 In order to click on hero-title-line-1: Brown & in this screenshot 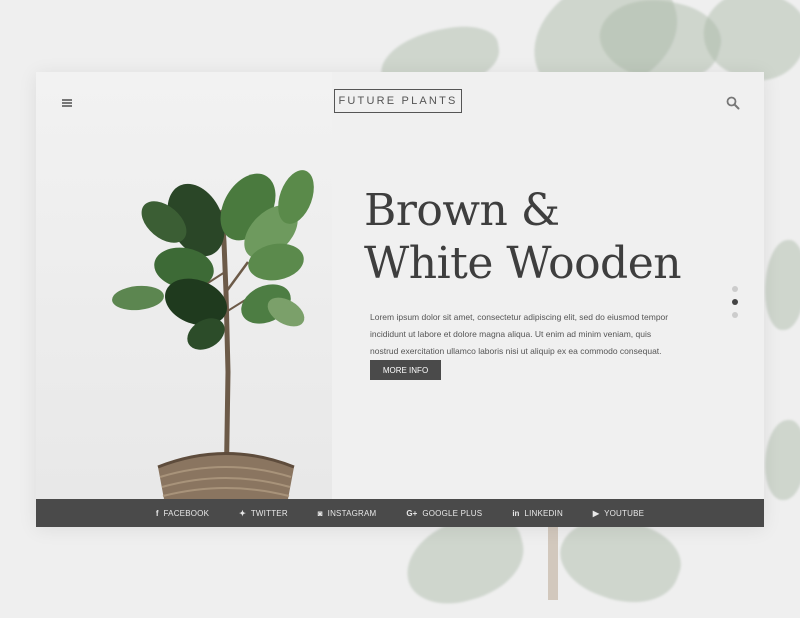, I will do `click(462, 210)`.